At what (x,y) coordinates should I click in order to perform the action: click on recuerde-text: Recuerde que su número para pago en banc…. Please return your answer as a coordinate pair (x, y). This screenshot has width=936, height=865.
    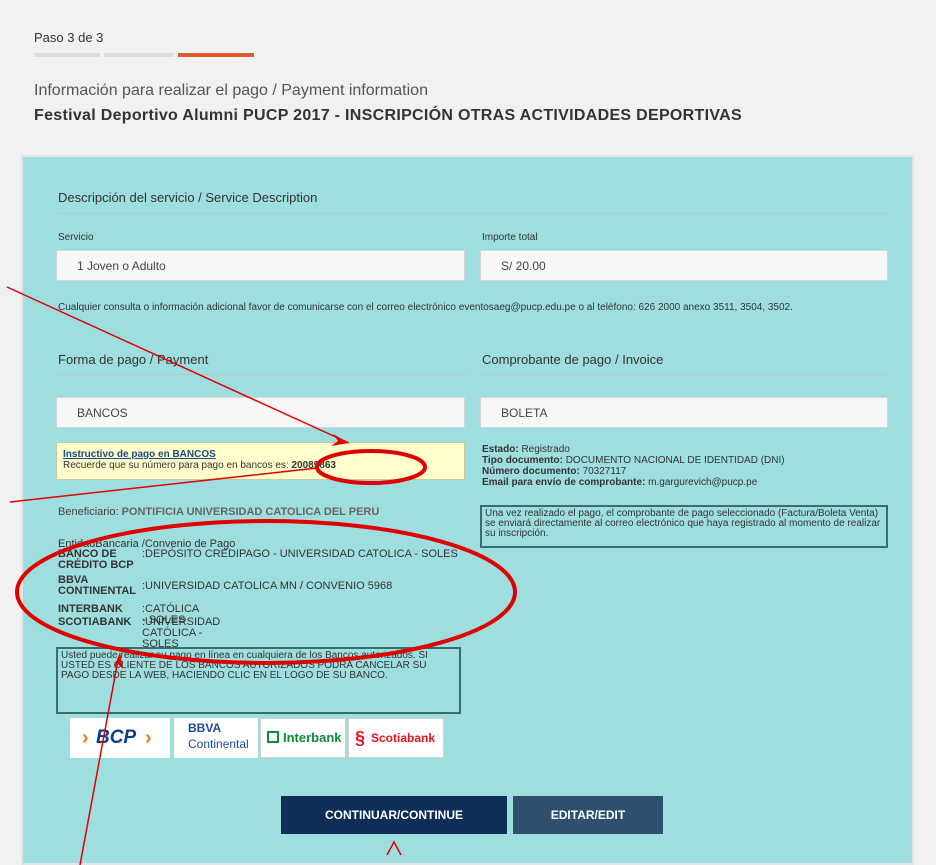
    Looking at the image, I should click on (177, 465).